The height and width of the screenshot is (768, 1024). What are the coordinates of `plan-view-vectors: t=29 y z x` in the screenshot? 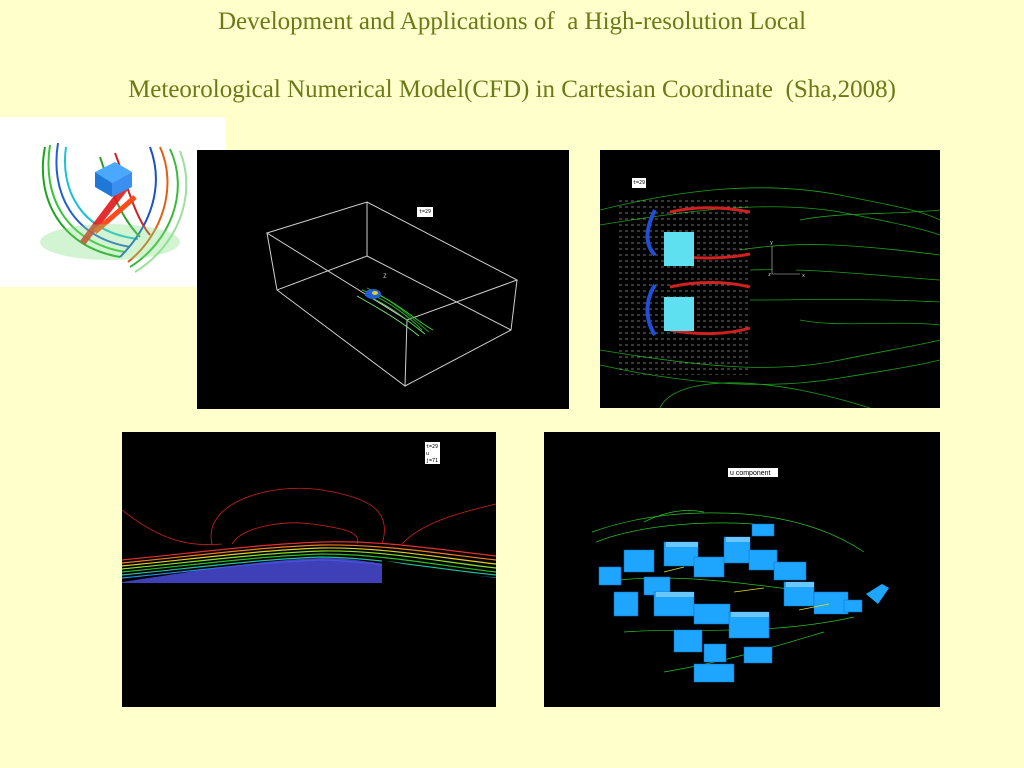 It's located at (770, 279).